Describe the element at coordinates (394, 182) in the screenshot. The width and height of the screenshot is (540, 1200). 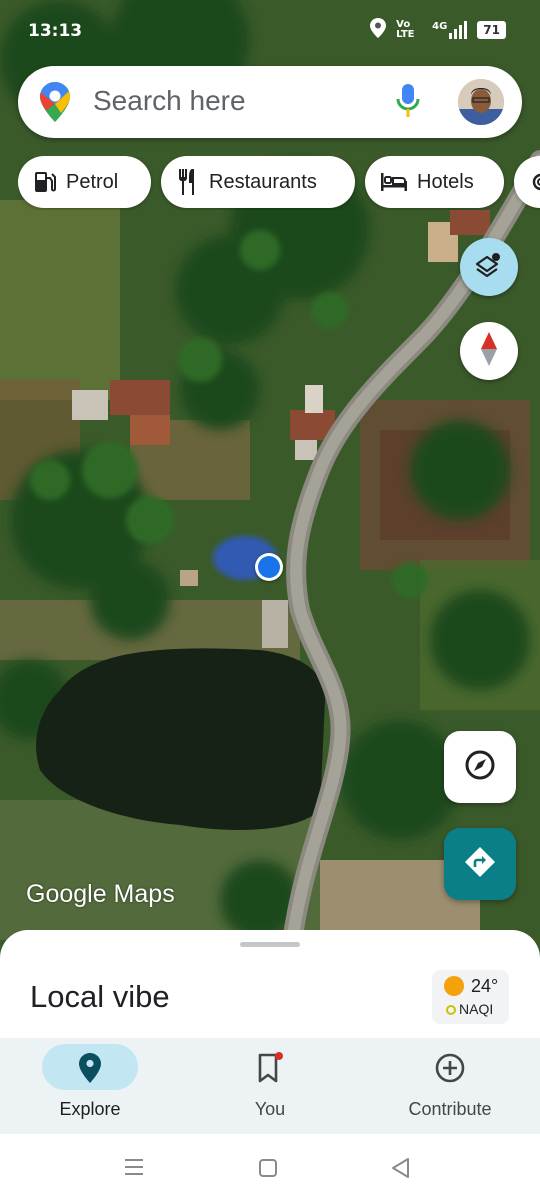
I see `hotel-icon` at that location.